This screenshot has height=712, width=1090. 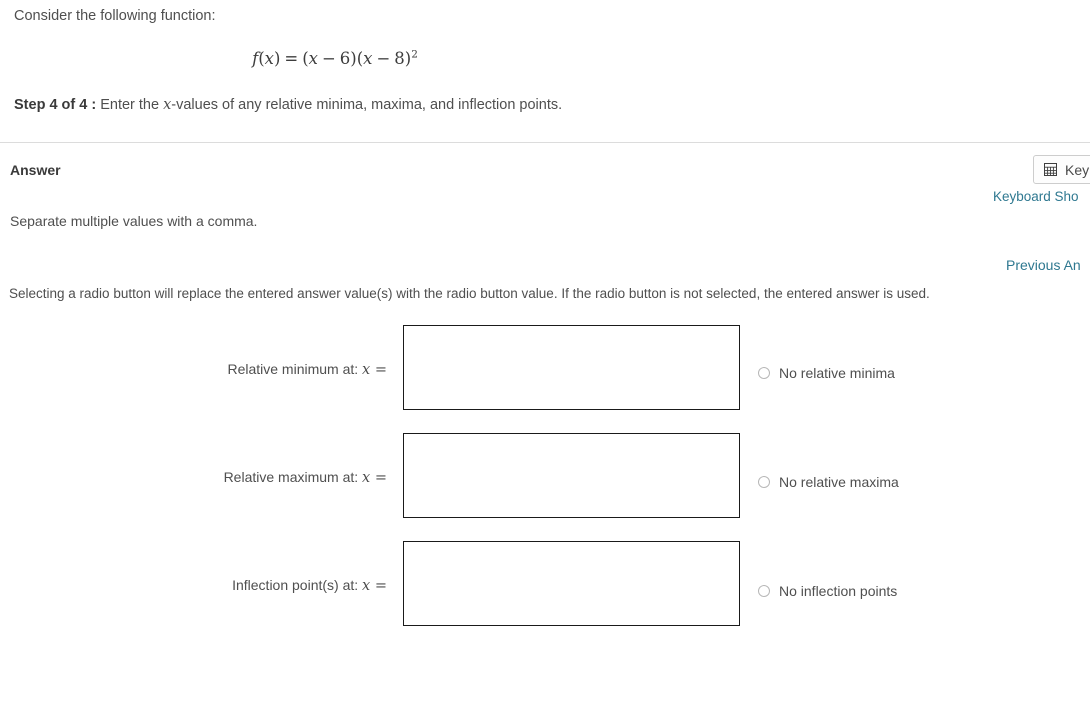 What do you see at coordinates (291, 58) in the screenshot?
I see `formula-equals: =` at bounding box center [291, 58].